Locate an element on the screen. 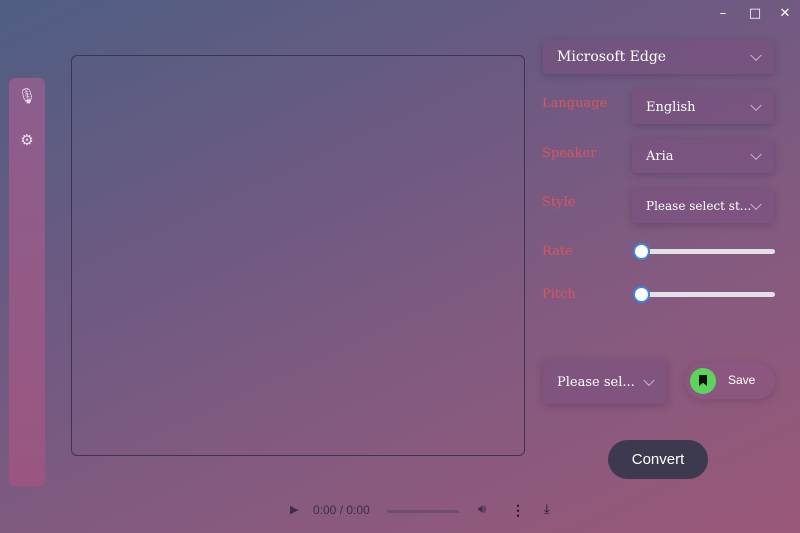 The width and height of the screenshot is (800, 533). pitch-slider-thumb is located at coordinates (641, 294).